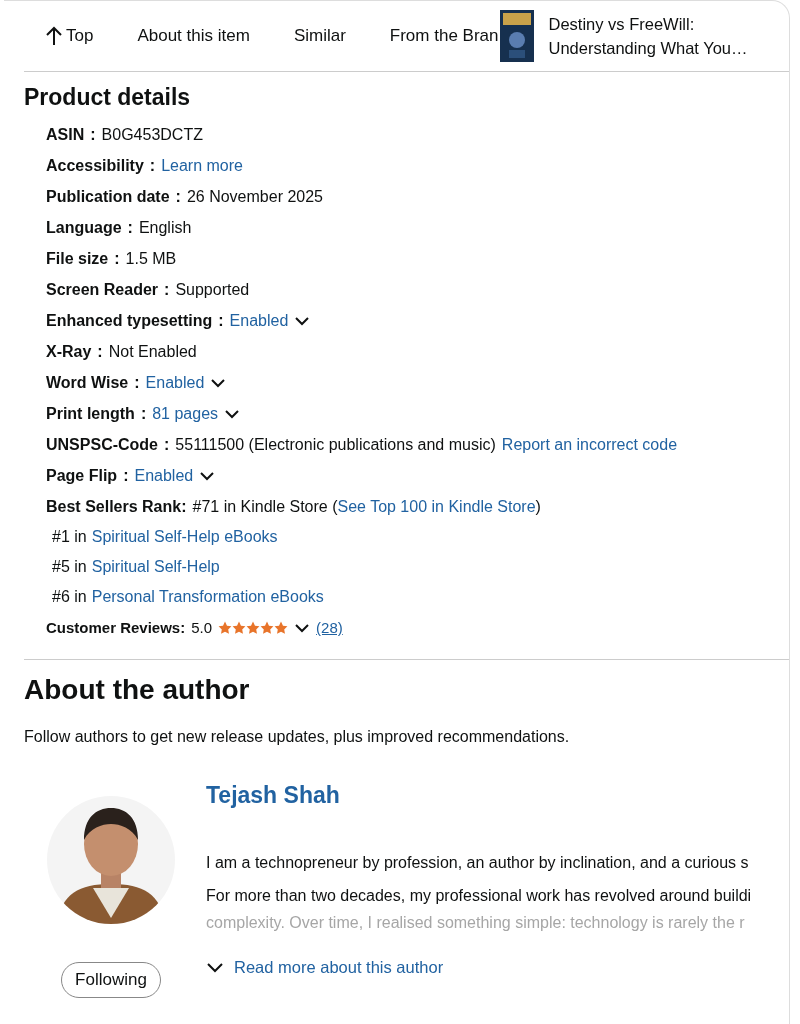 This screenshot has height=1024, width=800. I want to click on detail-link: Report an incorrect code, so click(589, 444).